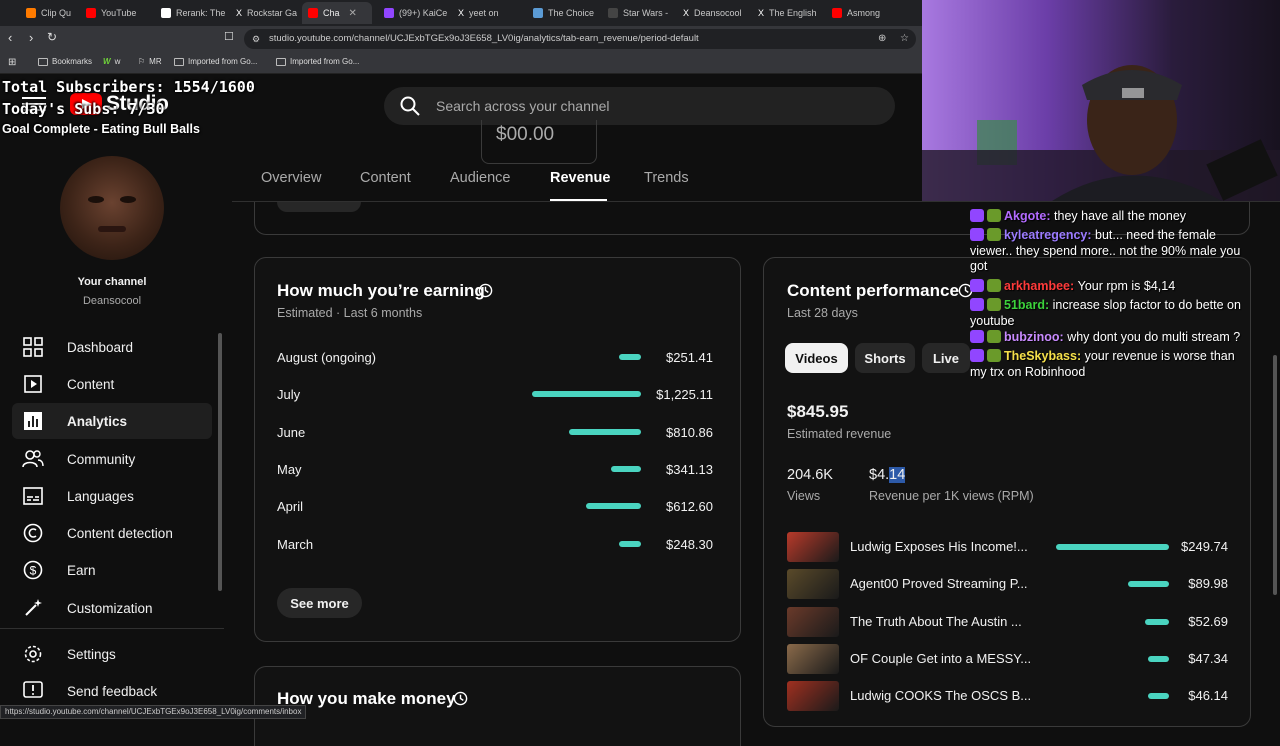  I want to click on partial-button, so click(319, 207).